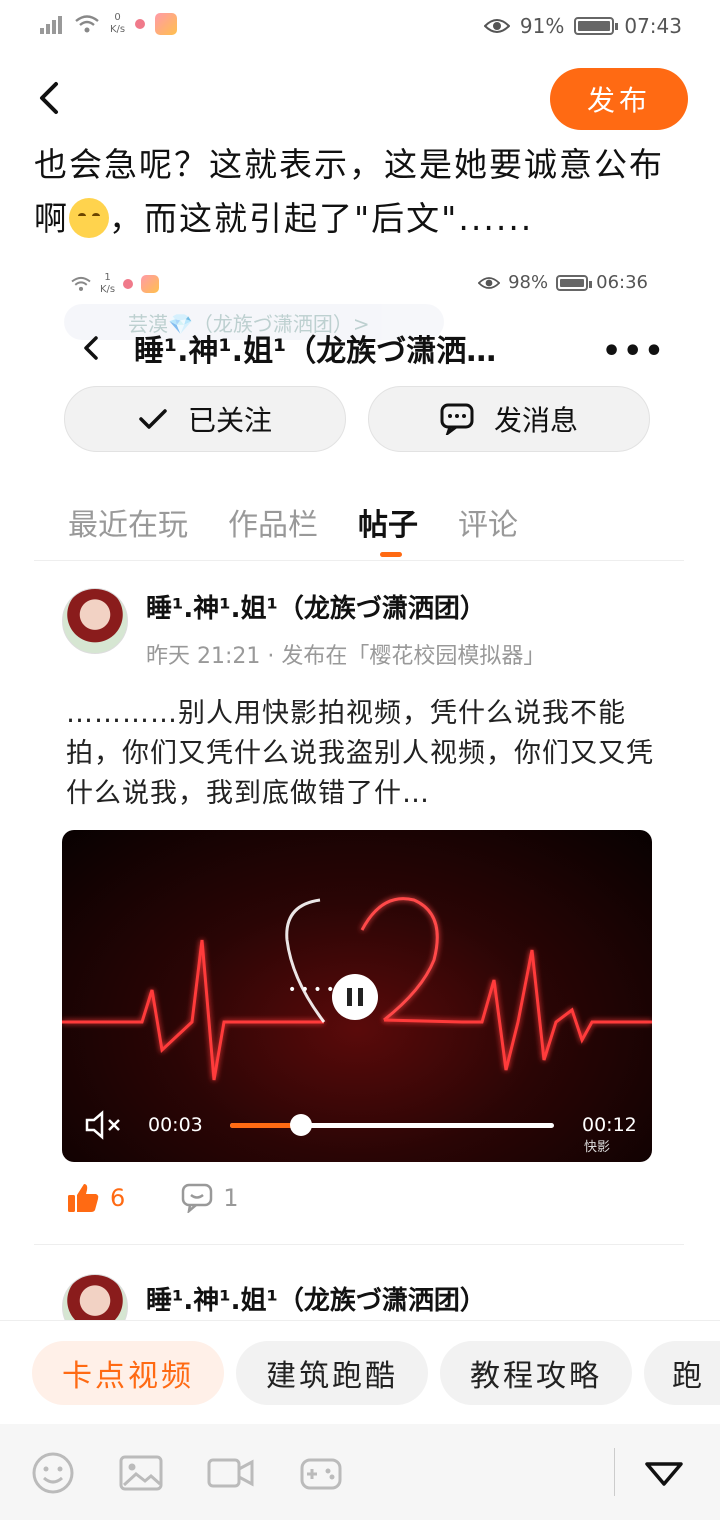 This screenshot has height=1520, width=720. I want to click on video-camera-icon, so click(231, 1473).